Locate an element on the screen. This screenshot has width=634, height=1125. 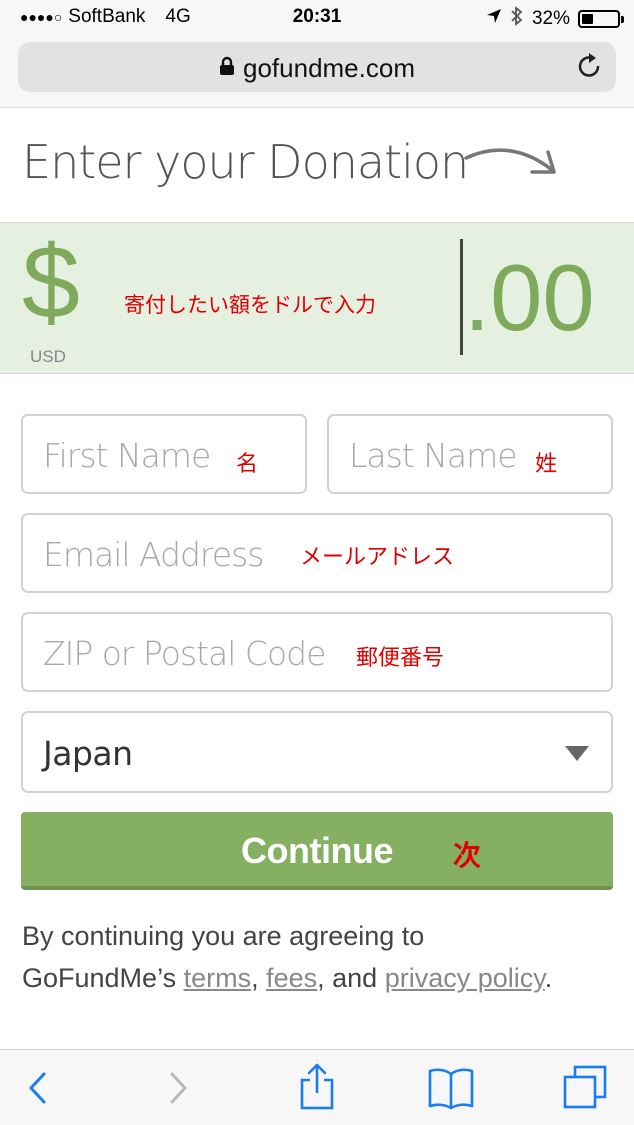
first-name-annotation: 名 is located at coordinates (247, 463).